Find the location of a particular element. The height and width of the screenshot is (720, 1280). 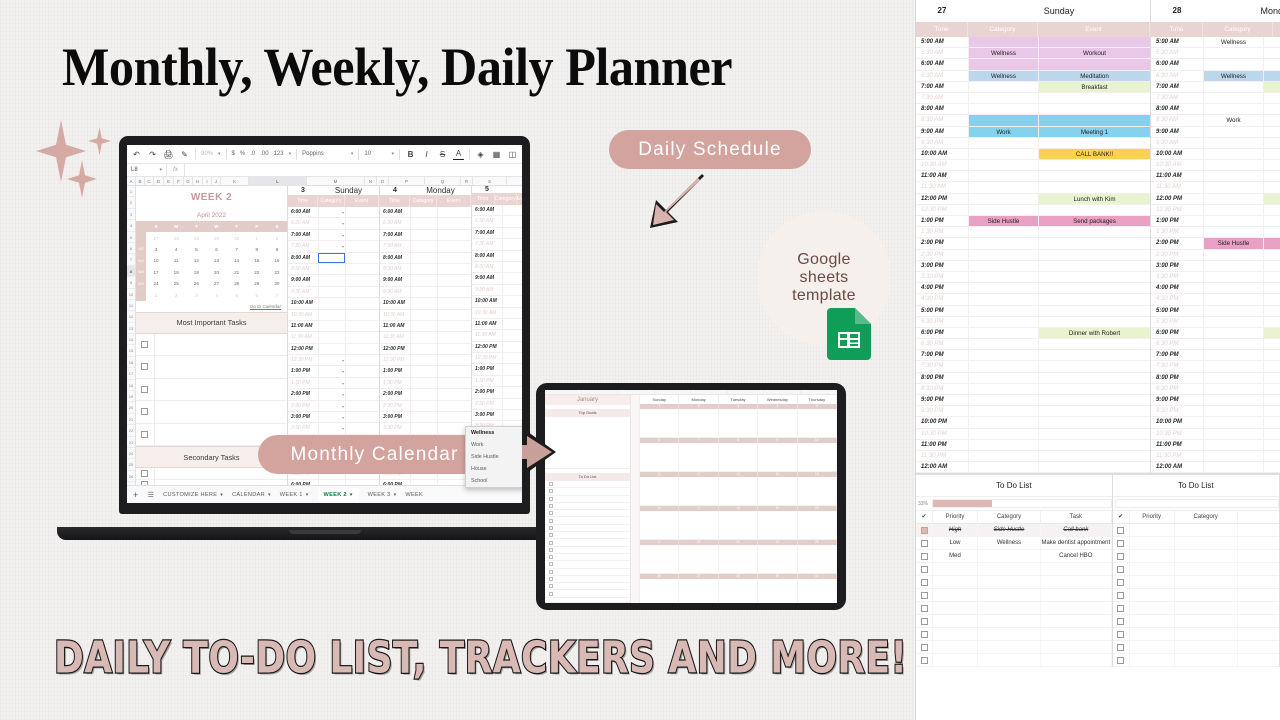

row-header-9: 9 is located at coordinates (131, 283).